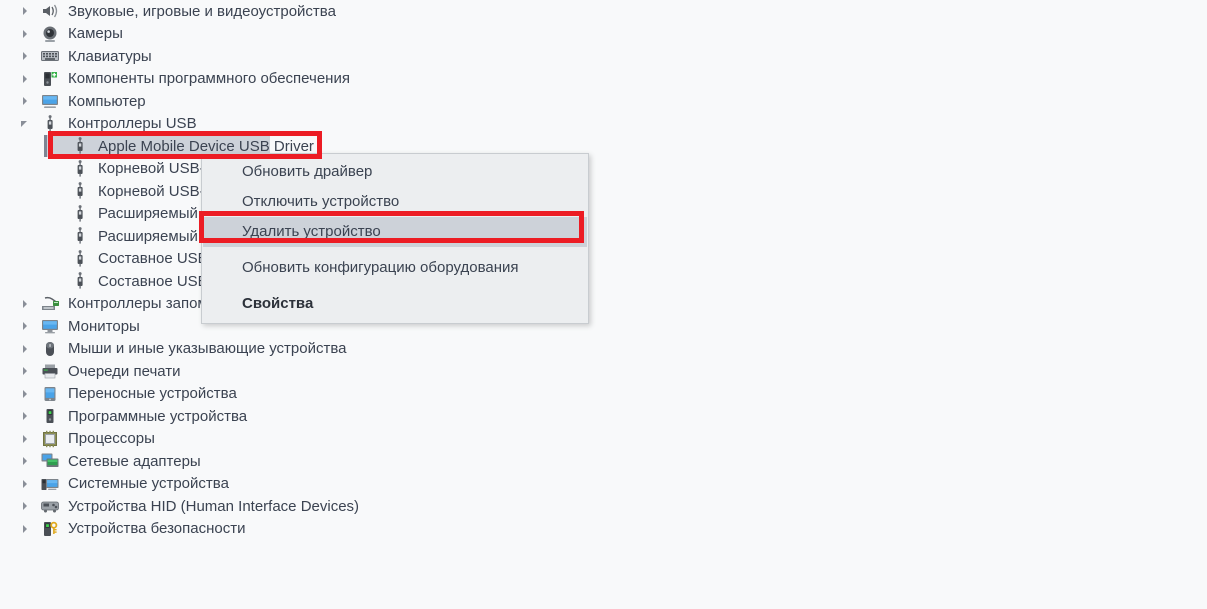  Describe the element at coordinates (134, 461) in the screenshot. I see `tree-item-label: Сетевые адаптеры` at that location.